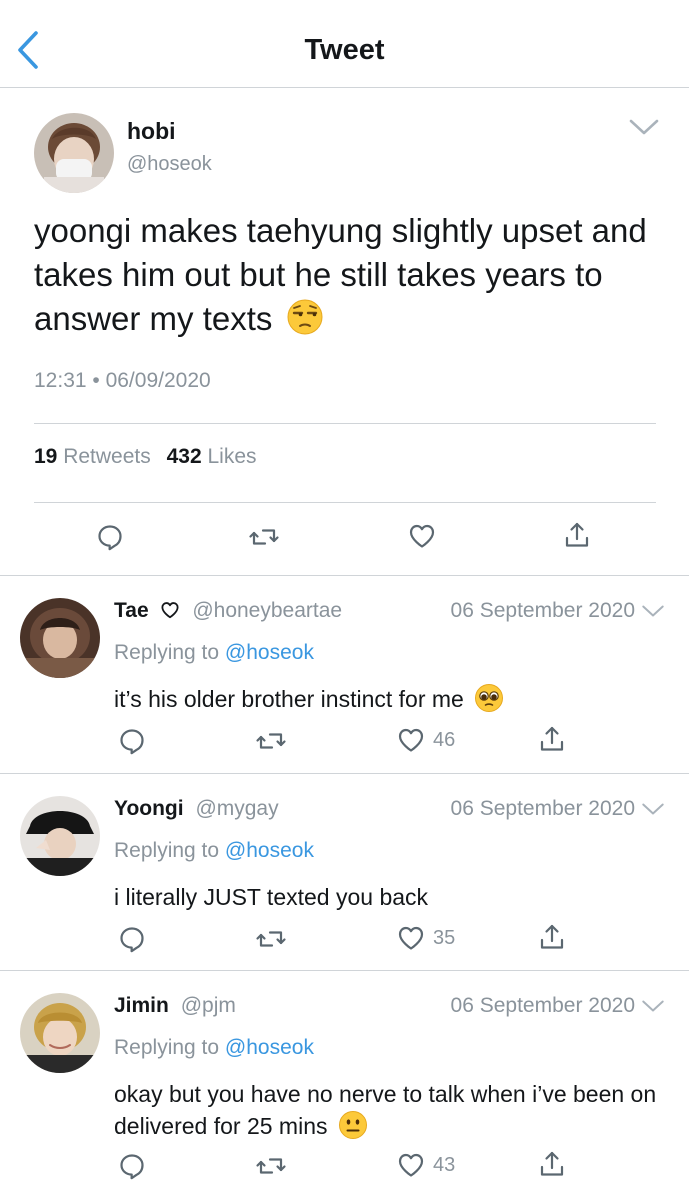 This screenshot has width=689, height=1200. What do you see at coordinates (107, 456) in the screenshot?
I see `retweets-label: Retweets` at bounding box center [107, 456].